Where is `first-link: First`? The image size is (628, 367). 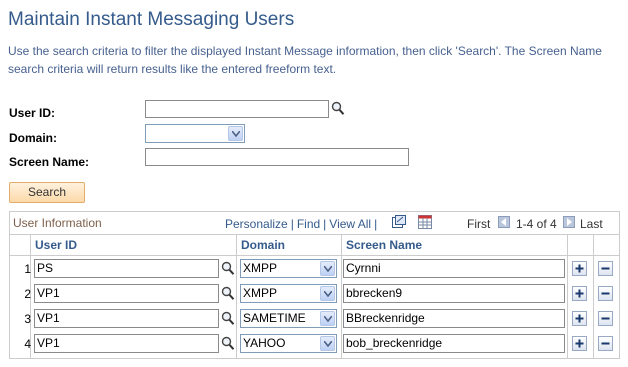 first-link: First is located at coordinates (478, 224).